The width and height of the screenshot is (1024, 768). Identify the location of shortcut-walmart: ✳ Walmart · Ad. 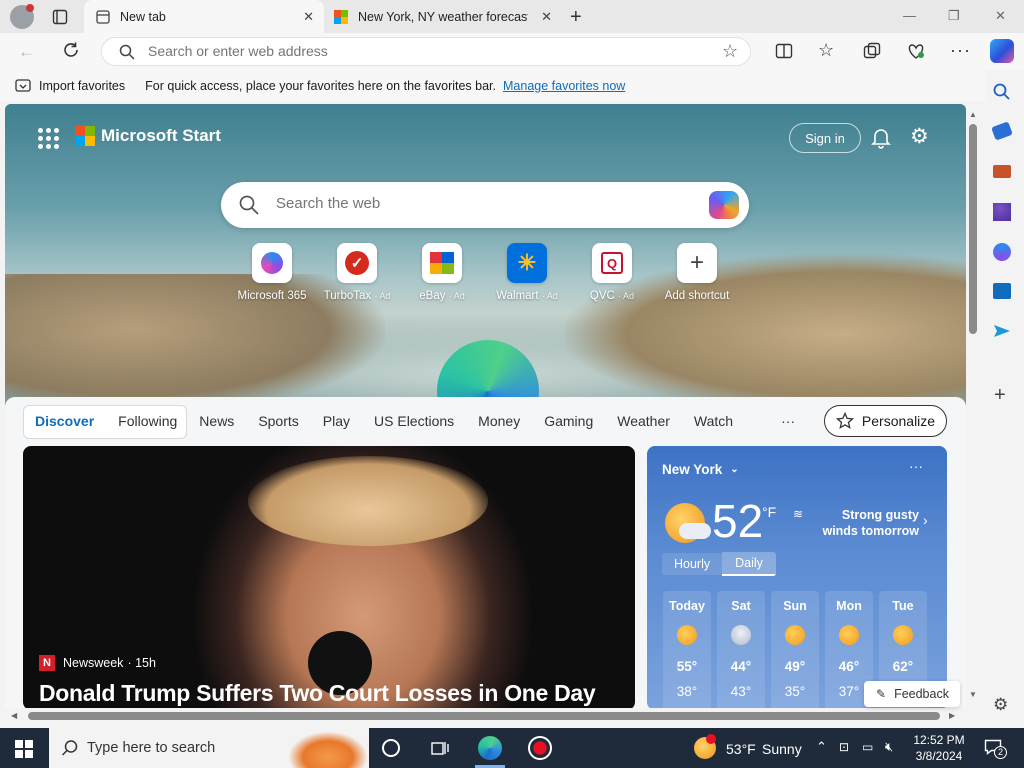
(527, 272).